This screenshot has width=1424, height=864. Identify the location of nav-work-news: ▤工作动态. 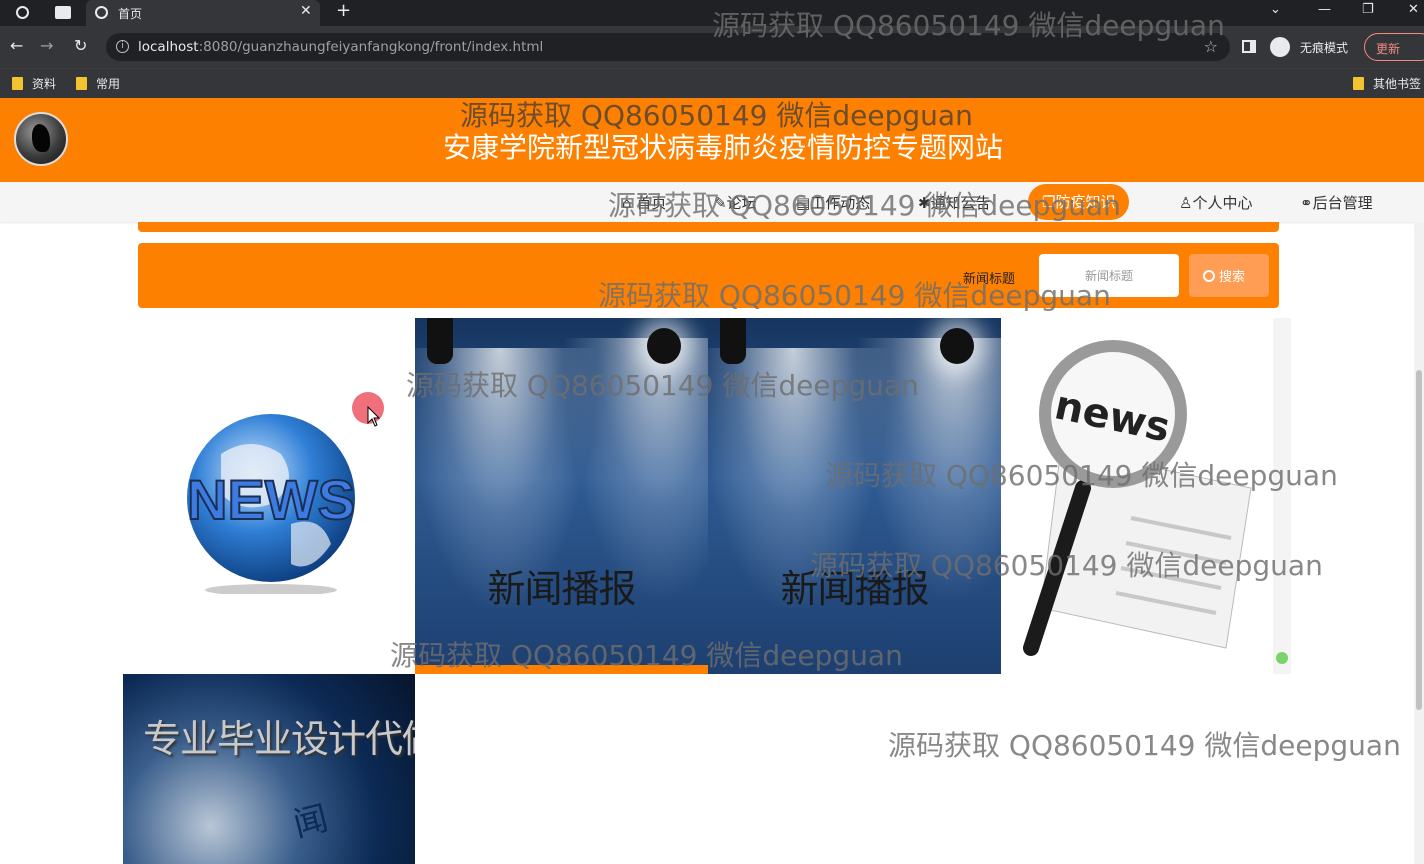
(833, 202).